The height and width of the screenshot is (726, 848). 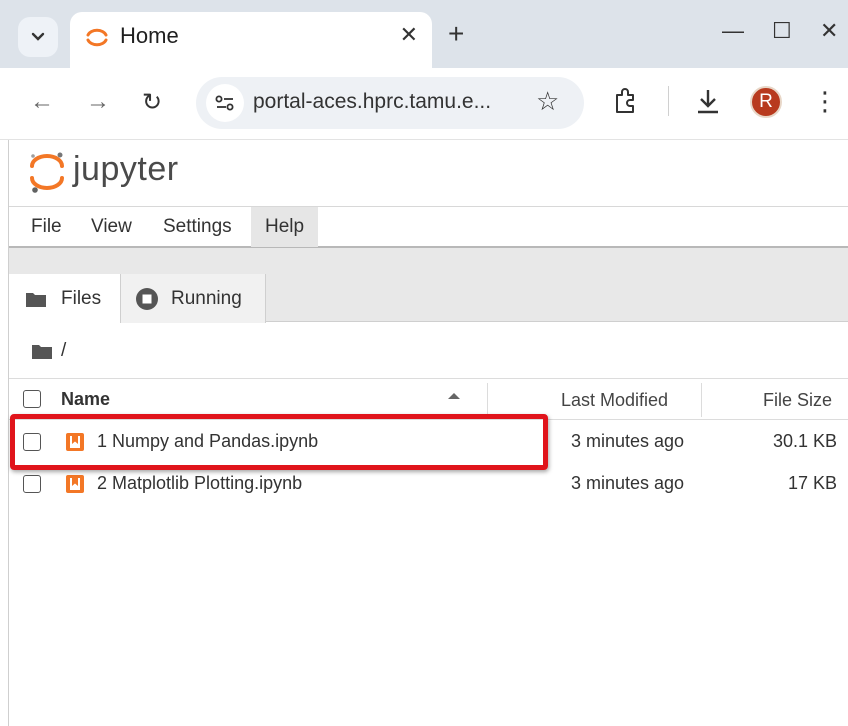 I want to click on column-last-modified: Last Modified, so click(x=614, y=400).